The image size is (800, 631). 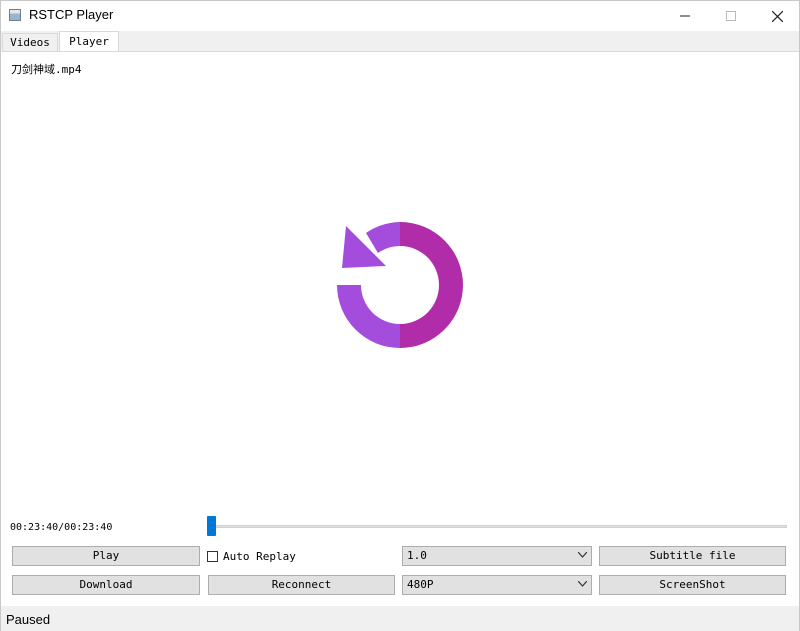 I want to click on replay-icon, so click(x=399, y=285).